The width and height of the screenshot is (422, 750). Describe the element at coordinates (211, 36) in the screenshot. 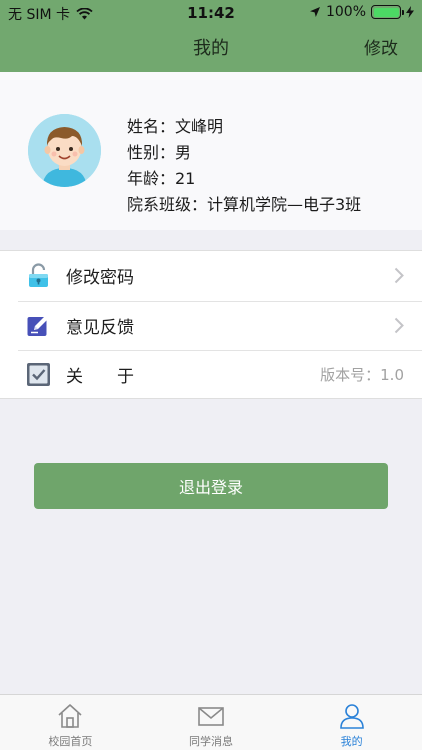

I see `header: 无 SIM 卡 11:42 100% 我的 修改` at that location.